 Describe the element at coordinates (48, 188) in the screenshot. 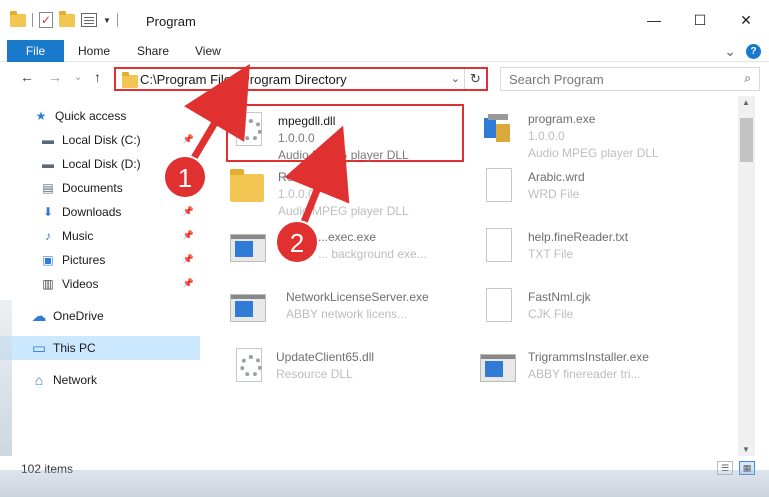

I see `documents-icon: ▤` at that location.